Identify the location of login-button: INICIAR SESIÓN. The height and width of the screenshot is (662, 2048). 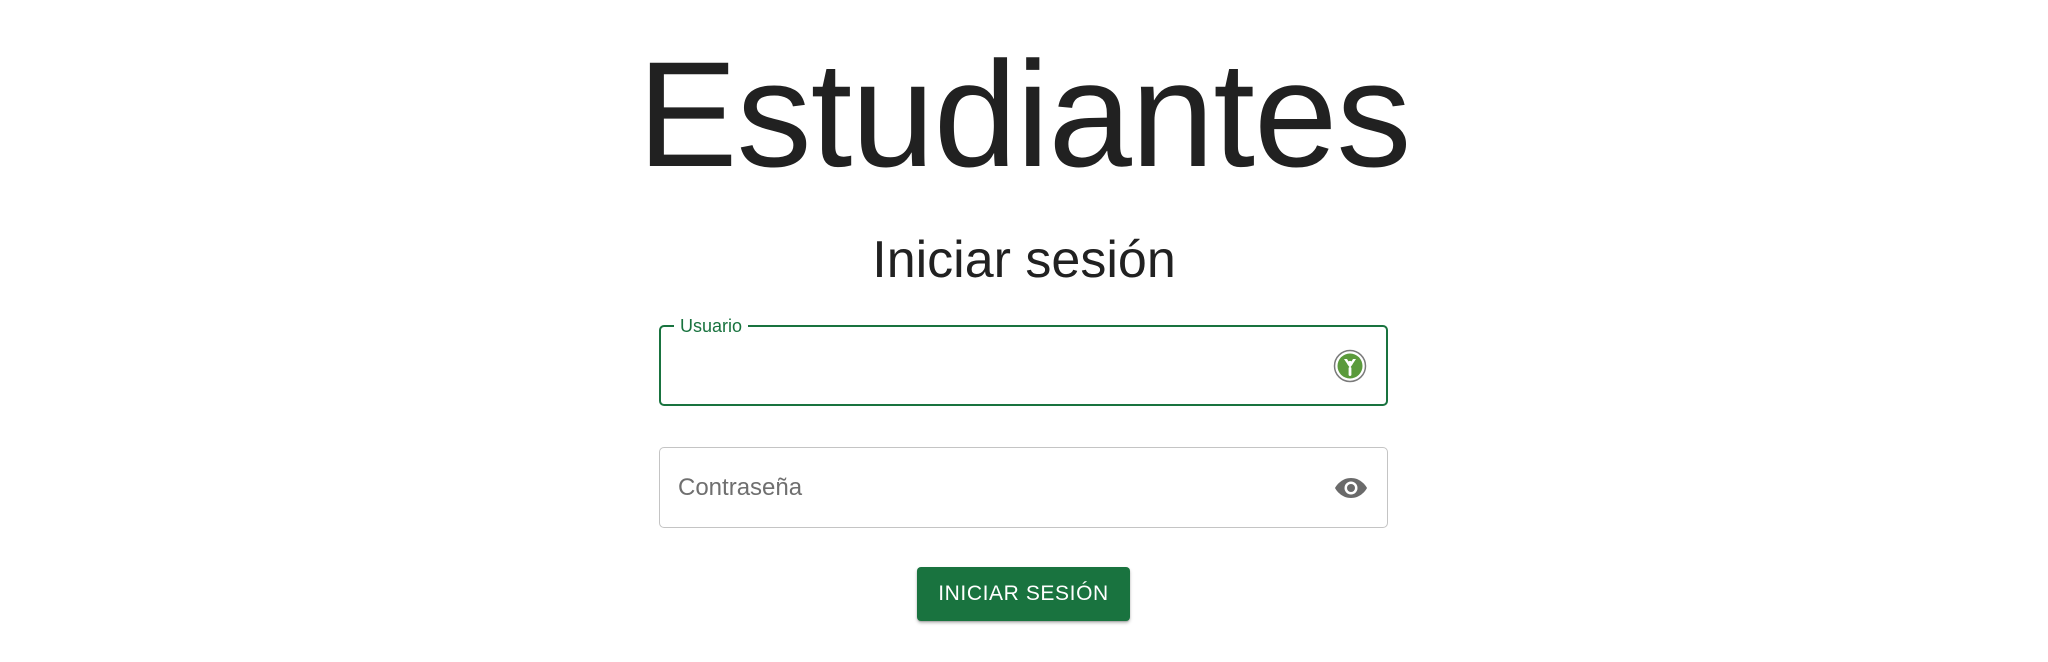
(1023, 594).